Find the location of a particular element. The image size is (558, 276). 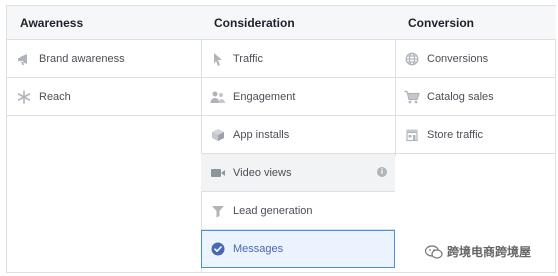

objective-catalog-sales: Catalog sales is located at coordinates (475, 97).